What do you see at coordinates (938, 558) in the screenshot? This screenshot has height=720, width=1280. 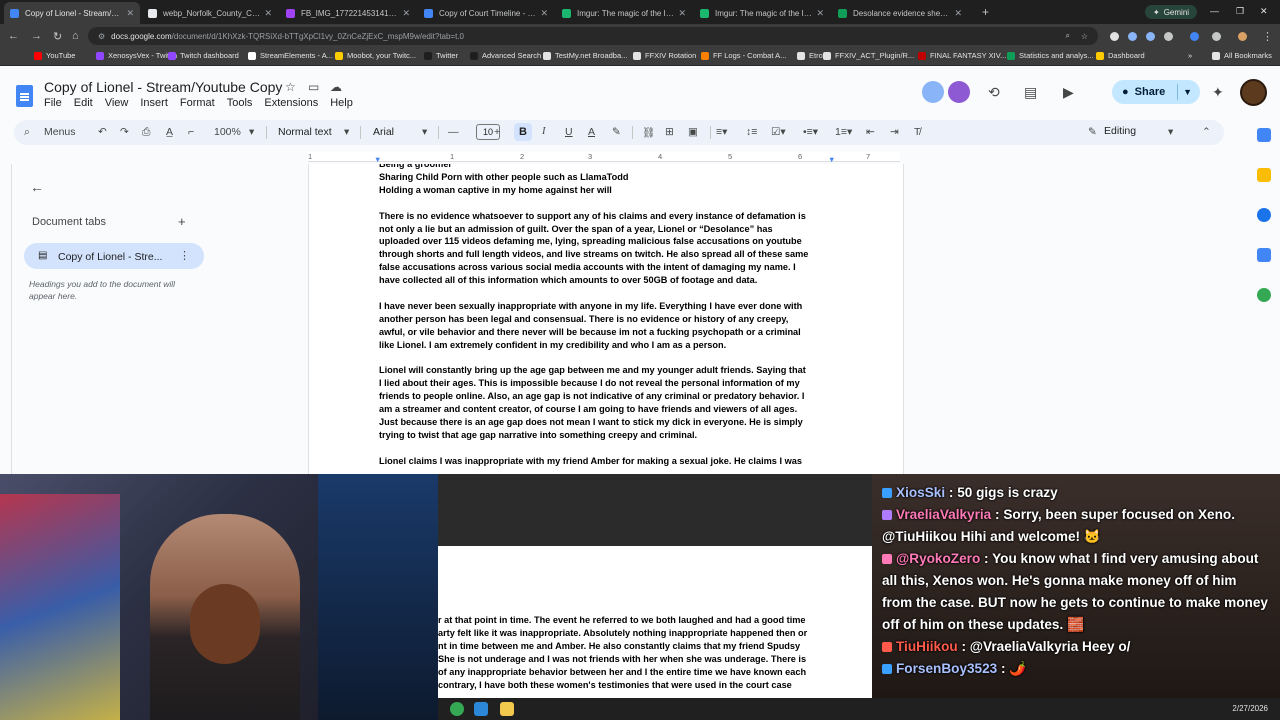 I see `chat-username: @RyokoZero` at bounding box center [938, 558].